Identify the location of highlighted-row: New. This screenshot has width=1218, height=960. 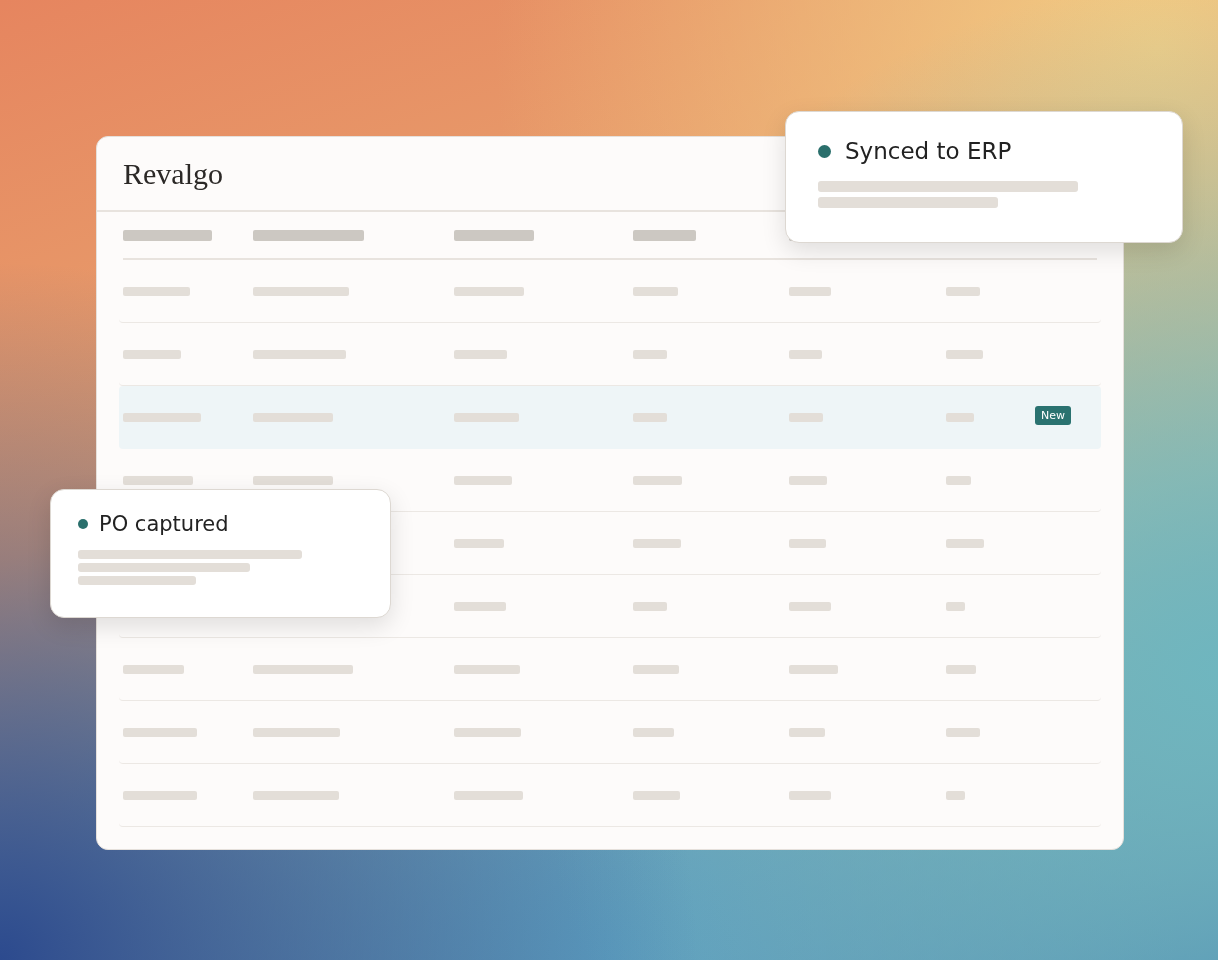
(610, 417).